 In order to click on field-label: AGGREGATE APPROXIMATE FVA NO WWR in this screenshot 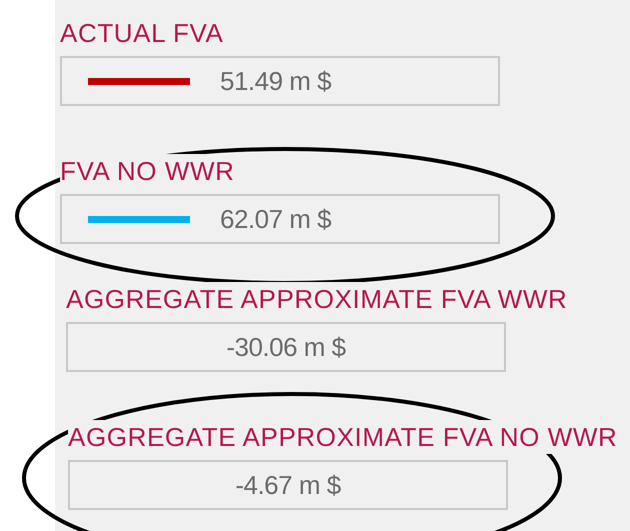, I will do `click(343, 437)`.